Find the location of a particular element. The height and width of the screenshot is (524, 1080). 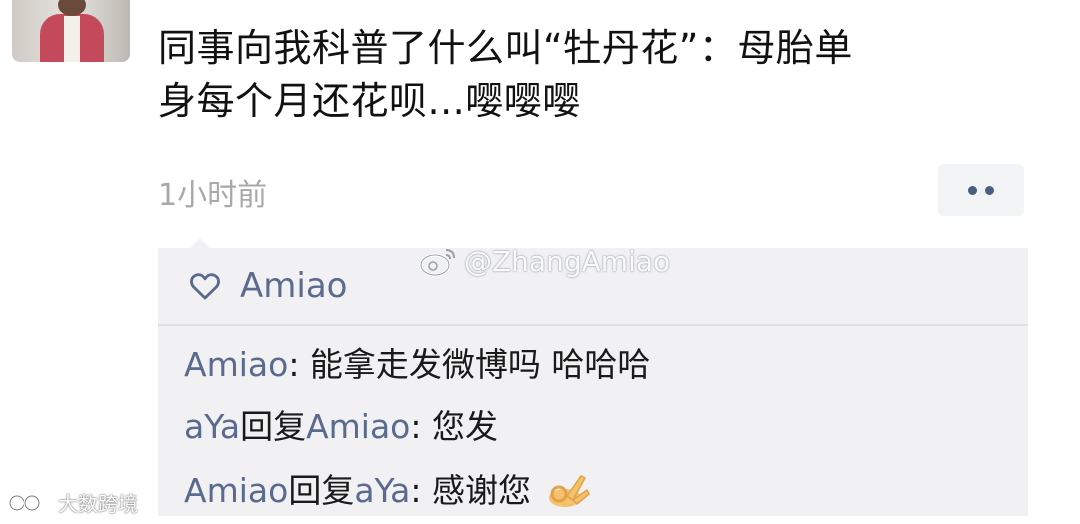

more-button is located at coordinates (981, 190).